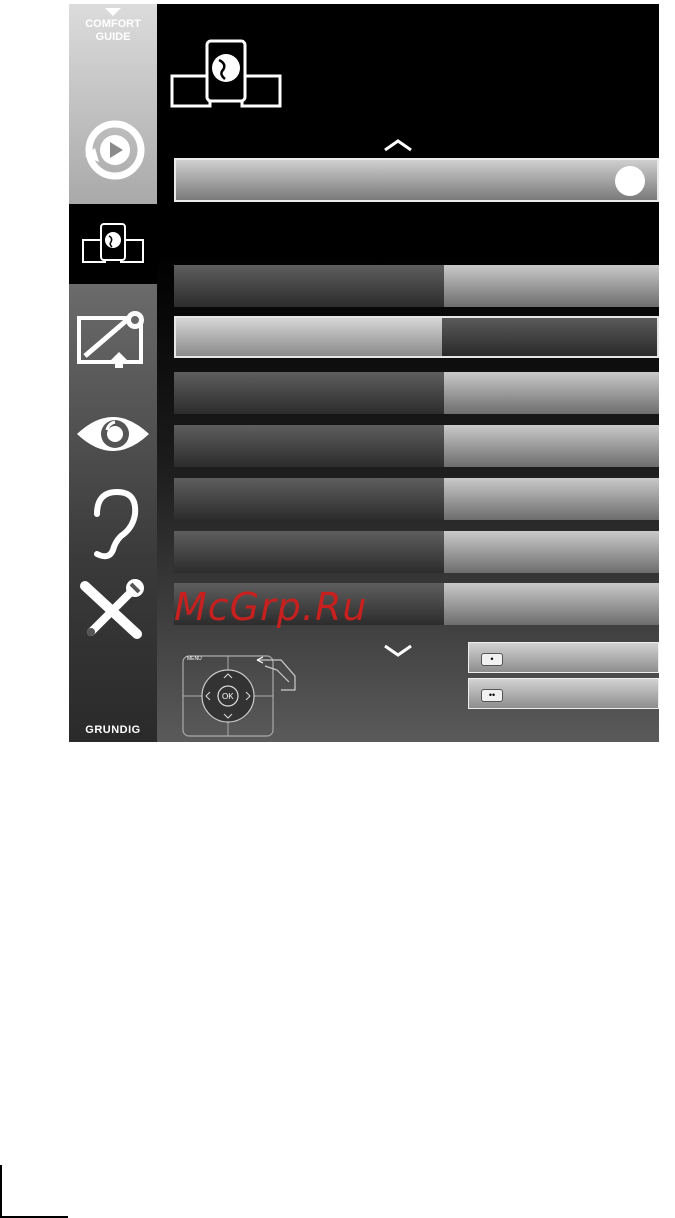 This screenshot has height=1218, width=675. I want to click on toggle-knob, so click(630, 181).